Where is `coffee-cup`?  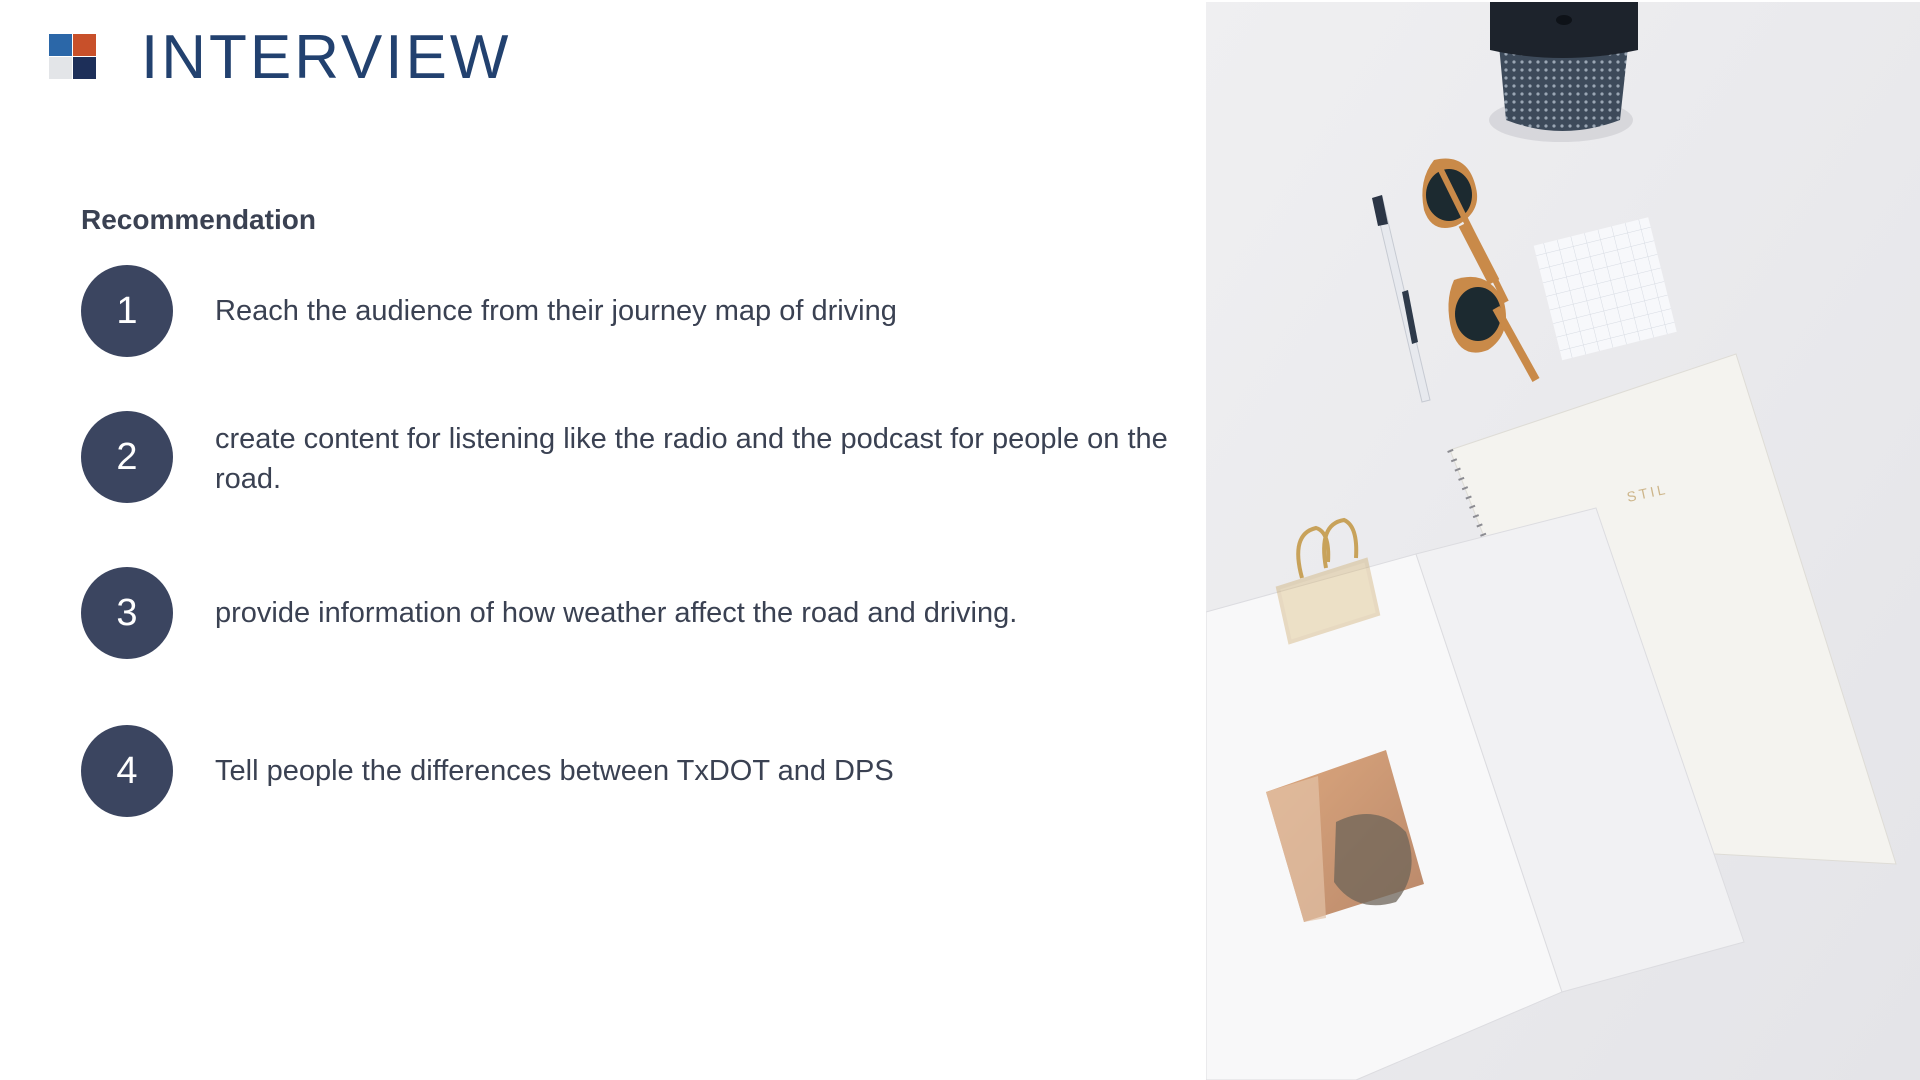 coffee-cup is located at coordinates (1563, 72).